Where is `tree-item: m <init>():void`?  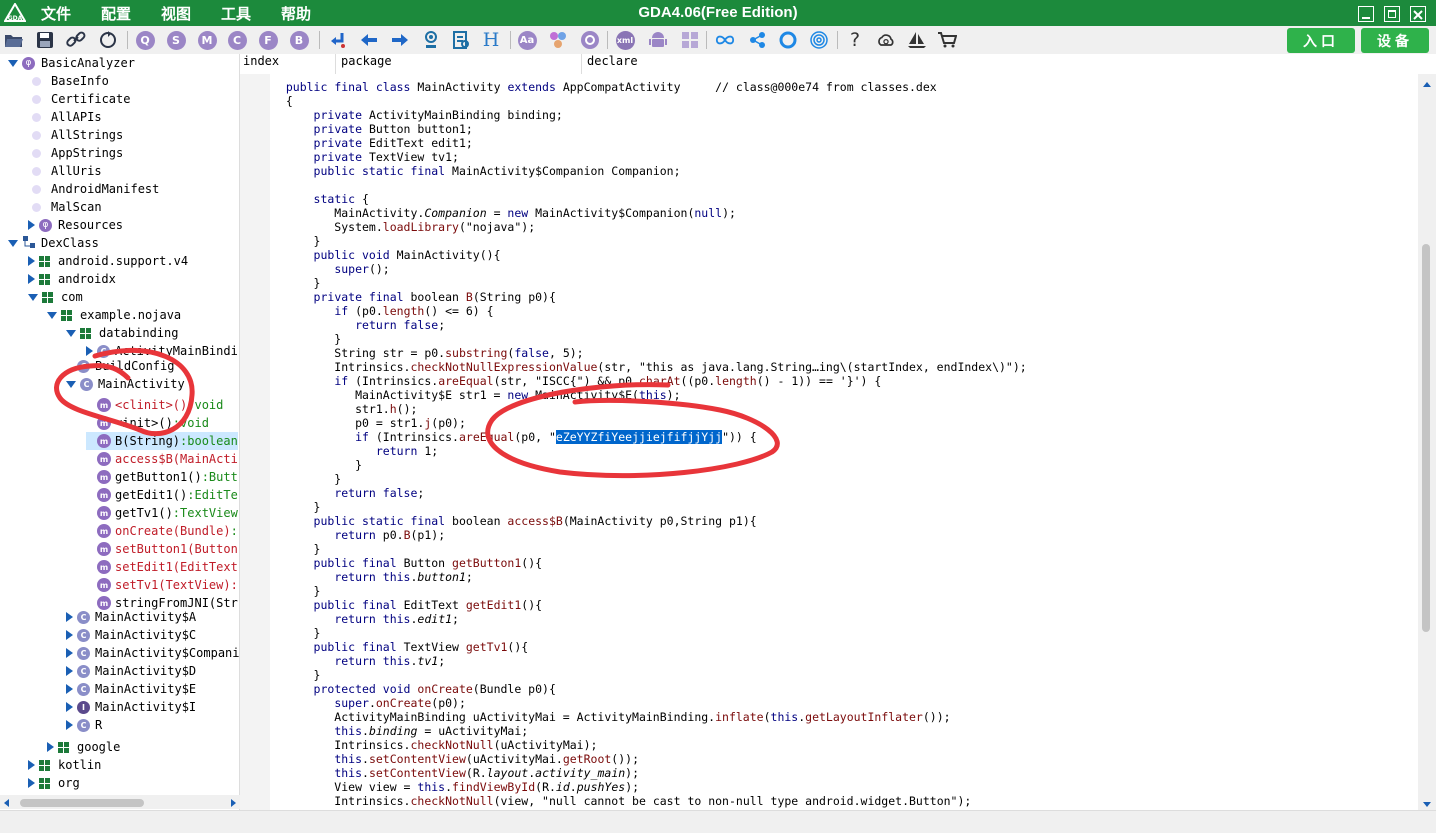
tree-item: m <init>():void is located at coordinates (147, 423).